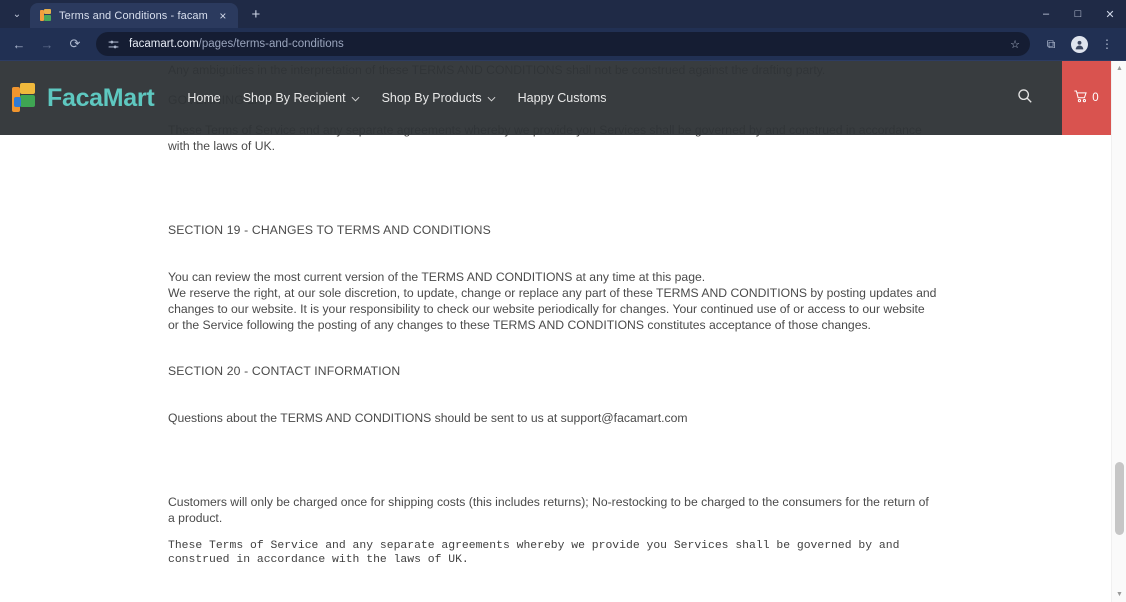  Describe the element at coordinates (563, 14) in the screenshot. I see `tab-strip: ⌄ Terms and Conditions - facam × + ‒ □ ✕` at that location.